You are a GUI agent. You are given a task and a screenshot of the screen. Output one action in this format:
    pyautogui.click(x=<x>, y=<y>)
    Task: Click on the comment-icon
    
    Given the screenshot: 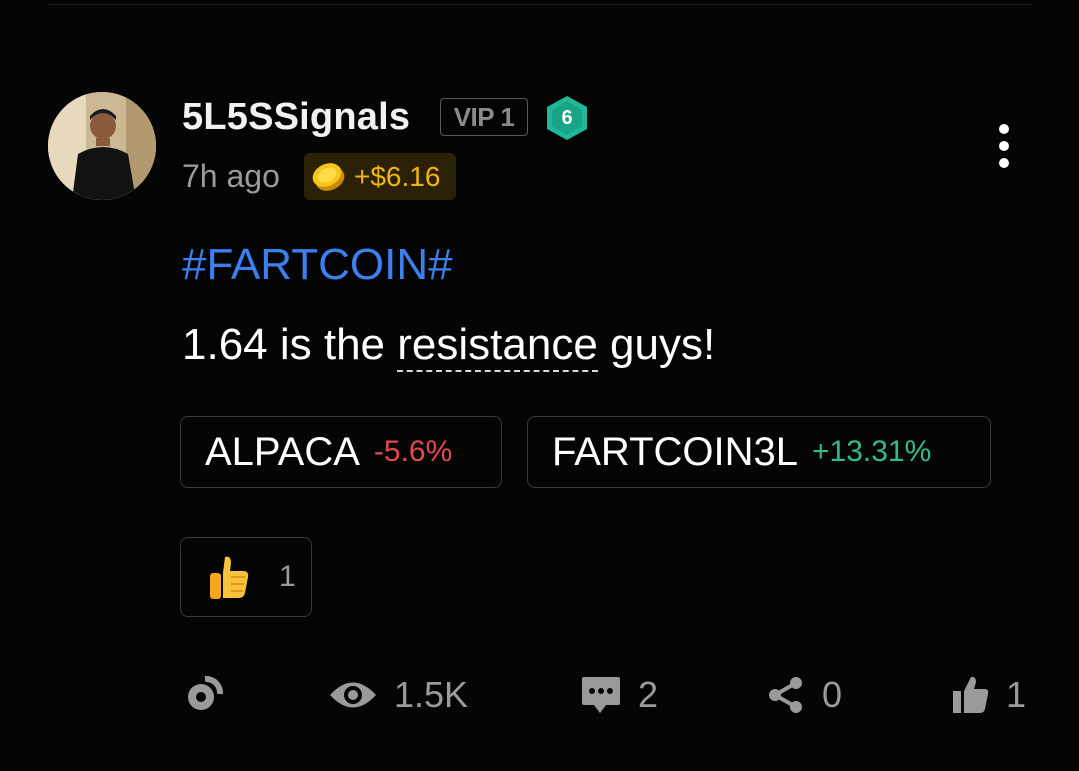 What is the action you would take?
    pyautogui.click(x=601, y=695)
    